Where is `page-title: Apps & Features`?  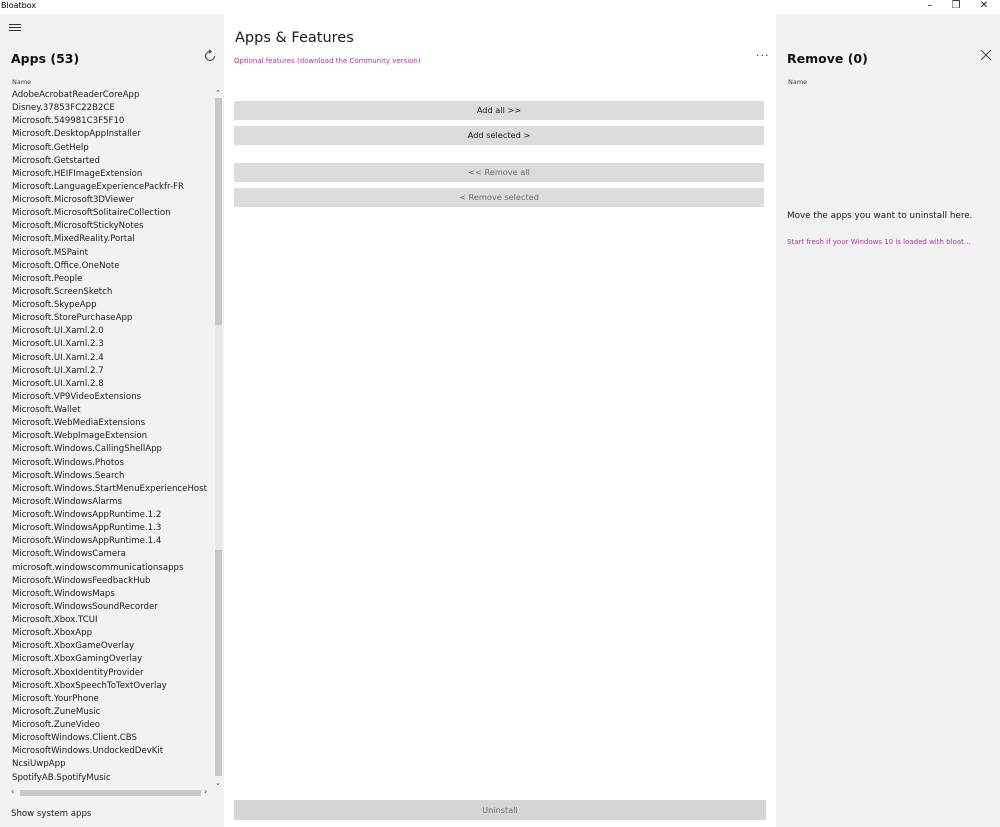
page-title: Apps & Features is located at coordinates (294, 38).